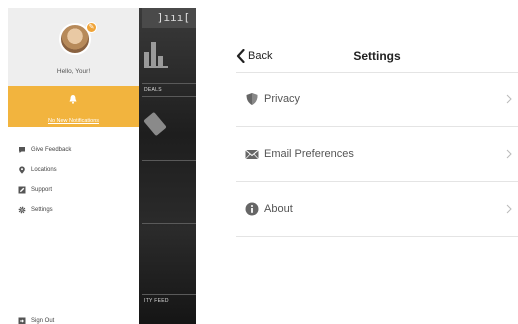 The height and width of the screenshot is (324, 518). Describe the element at coordinates (278, 209) in the screenshot. I see `settings-row-label: About` at that location.